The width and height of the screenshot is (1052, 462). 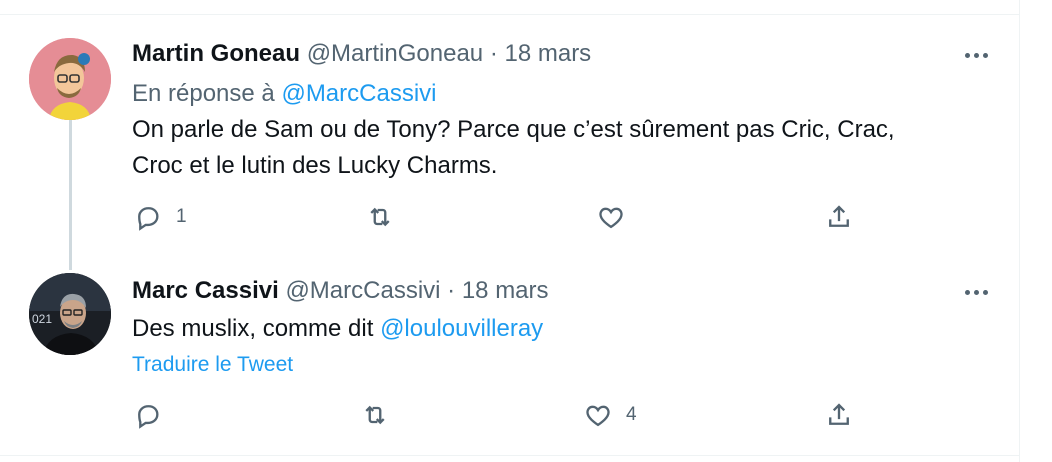 What do you see at coordinates (160, 217) in the screenshot?
I see `reply-button: 1` at bounding box center [160, 217].